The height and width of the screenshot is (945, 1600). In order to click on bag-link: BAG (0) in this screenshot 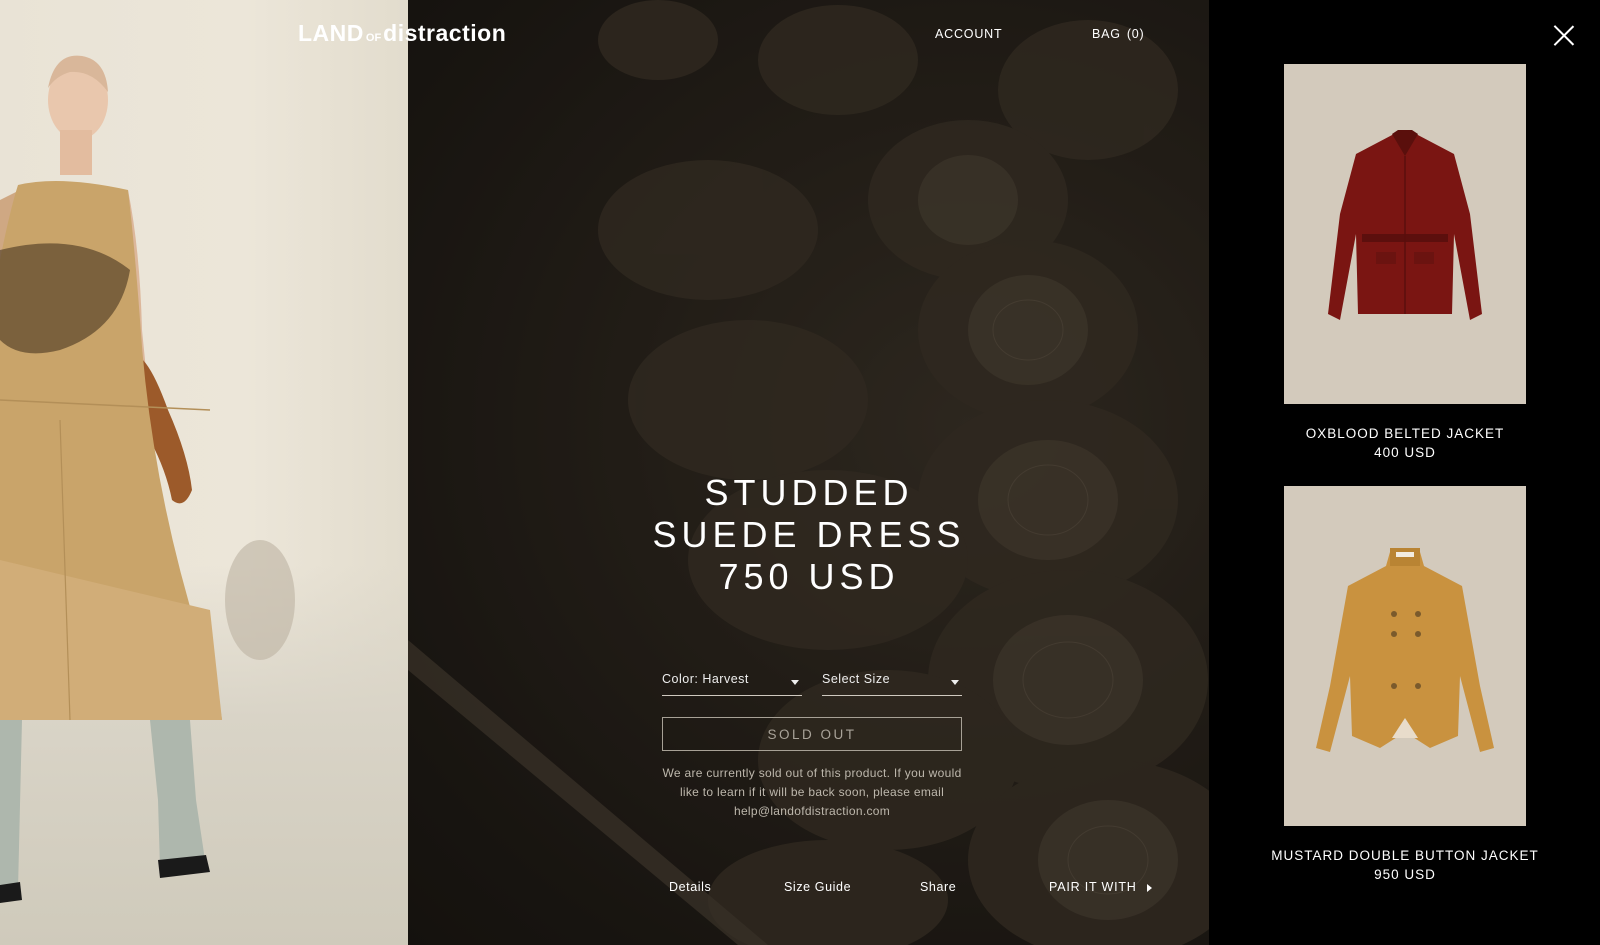, I will do `click(1118, 34)`.